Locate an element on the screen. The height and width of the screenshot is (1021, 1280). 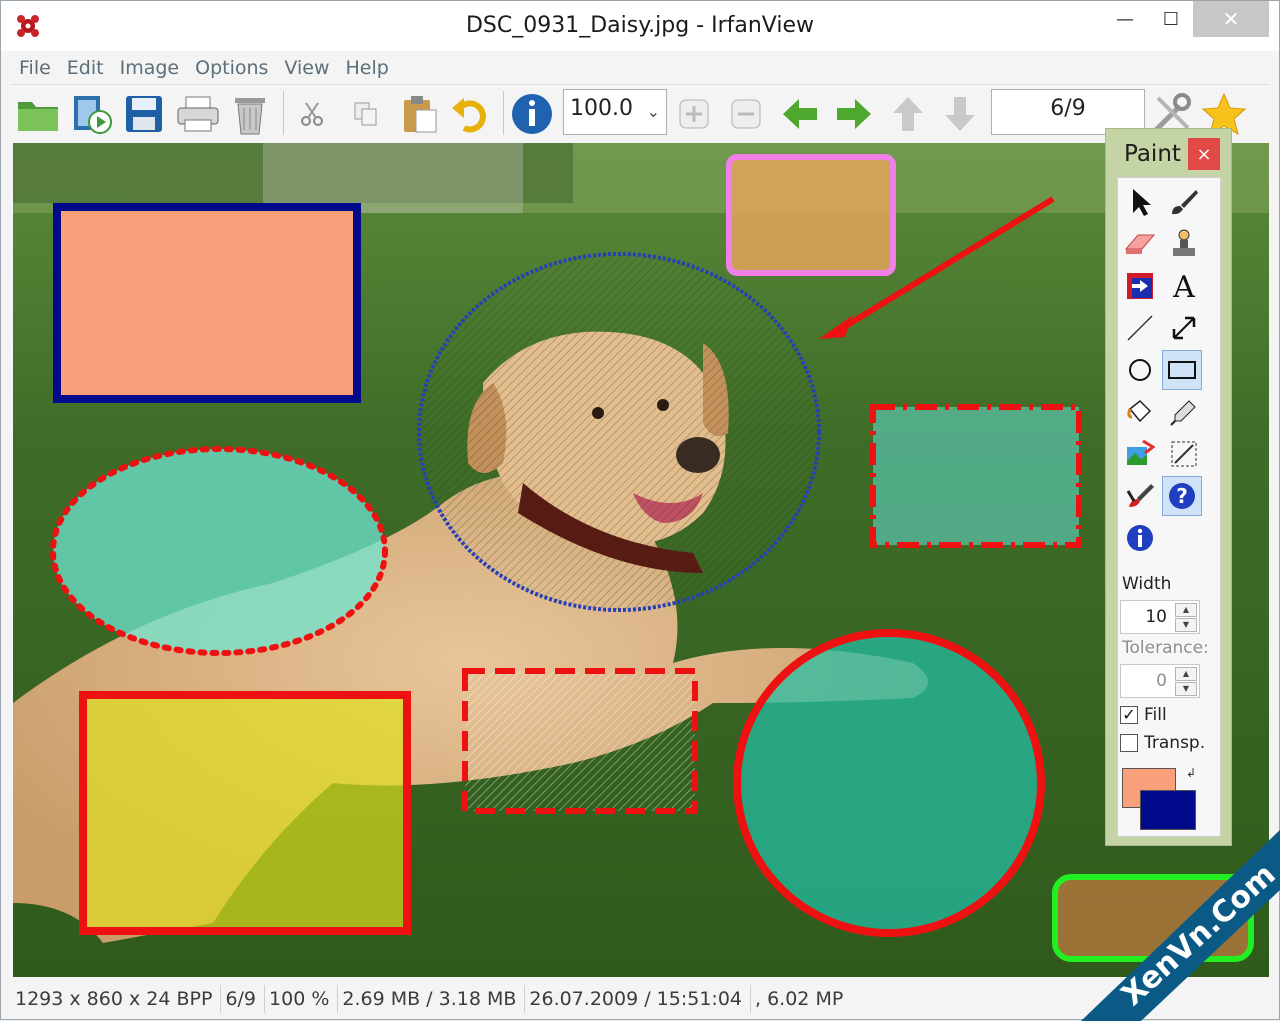
selection-arrow-icon is located at coordinates (1140, 202).